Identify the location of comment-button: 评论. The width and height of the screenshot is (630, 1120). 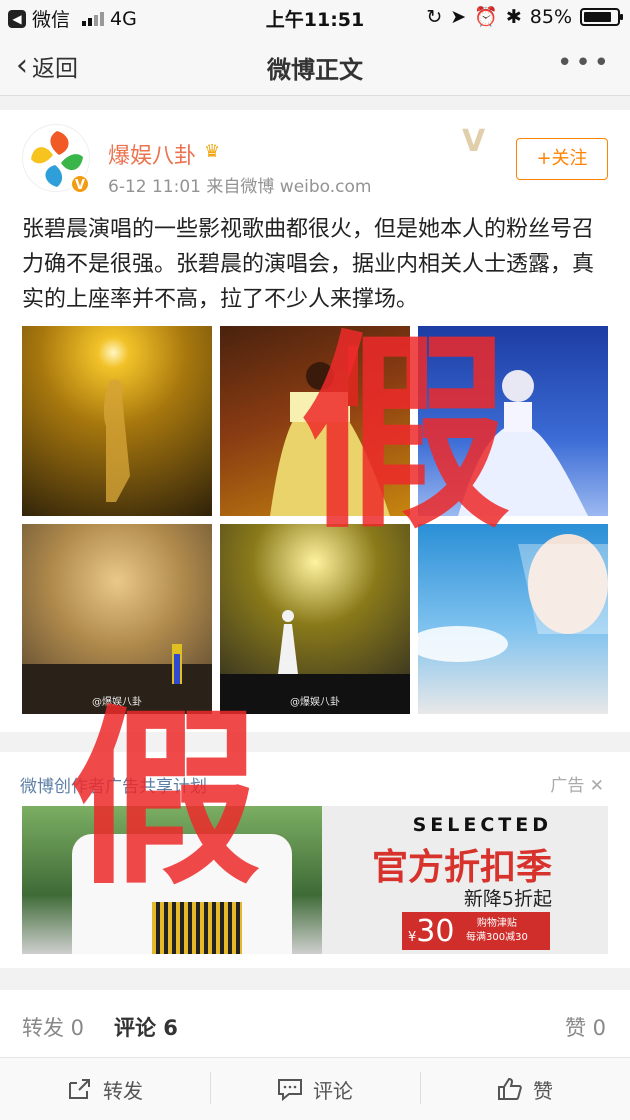
(315, 1089).